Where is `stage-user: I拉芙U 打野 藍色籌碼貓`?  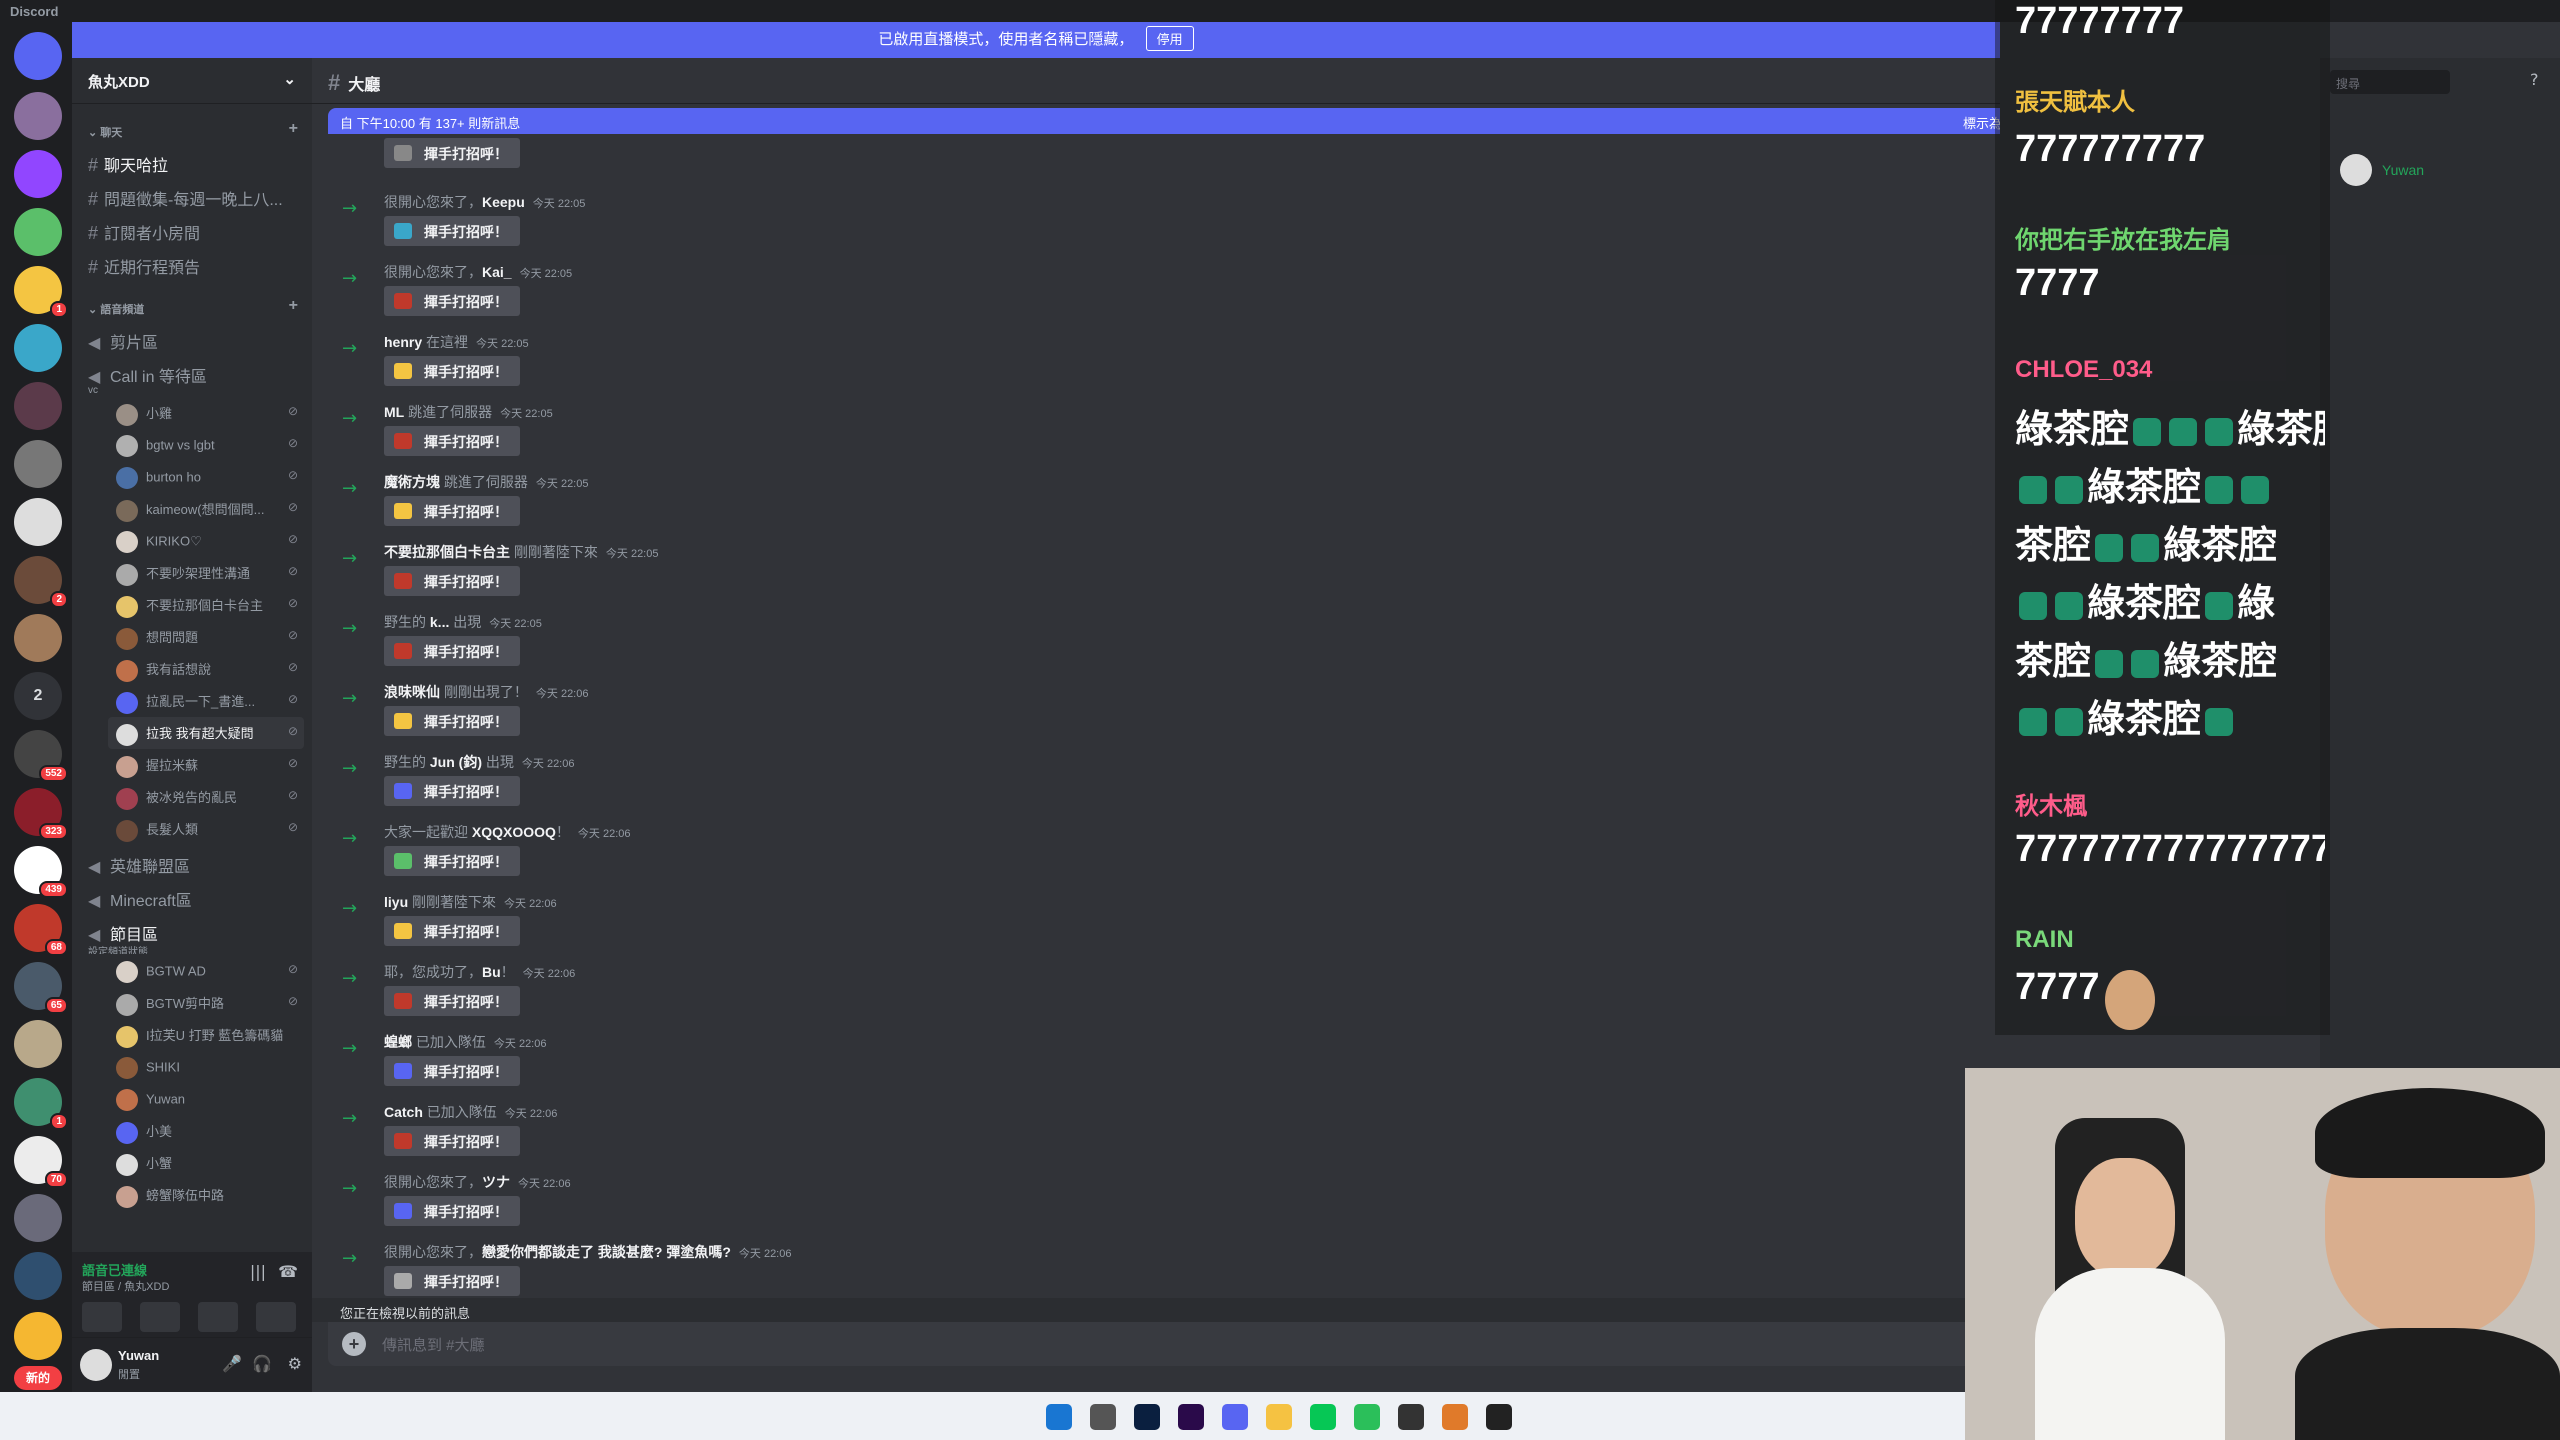 stage-user: I拉芙U 打野 藍色籌碼貓 is located at coordinates (206, 1035).